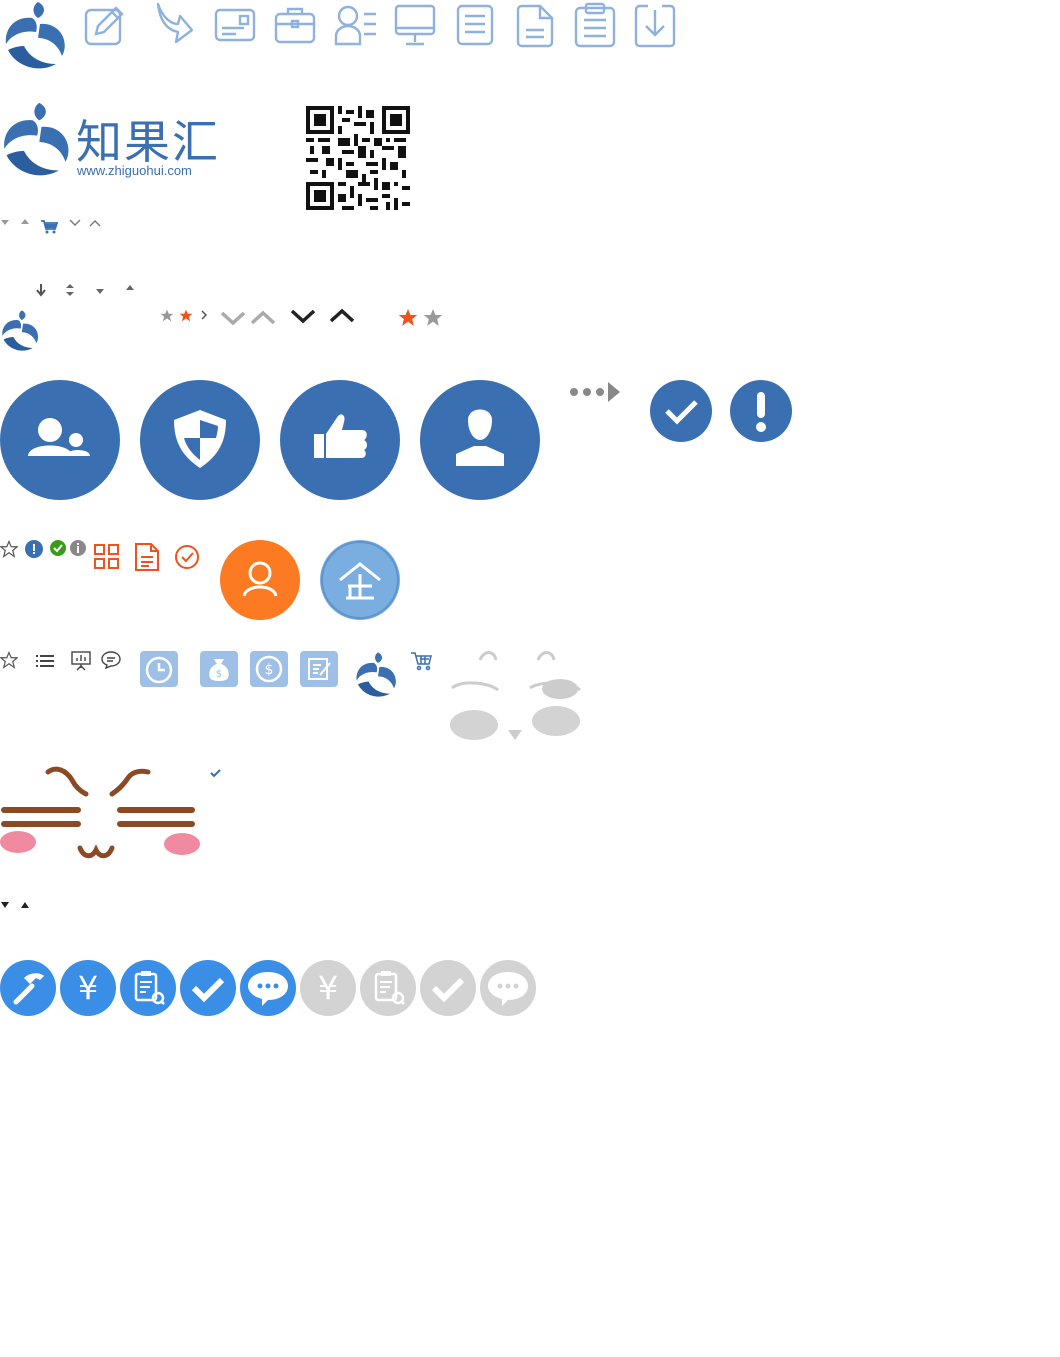  I want to click on brand-logo-icon, so click(35, 36).